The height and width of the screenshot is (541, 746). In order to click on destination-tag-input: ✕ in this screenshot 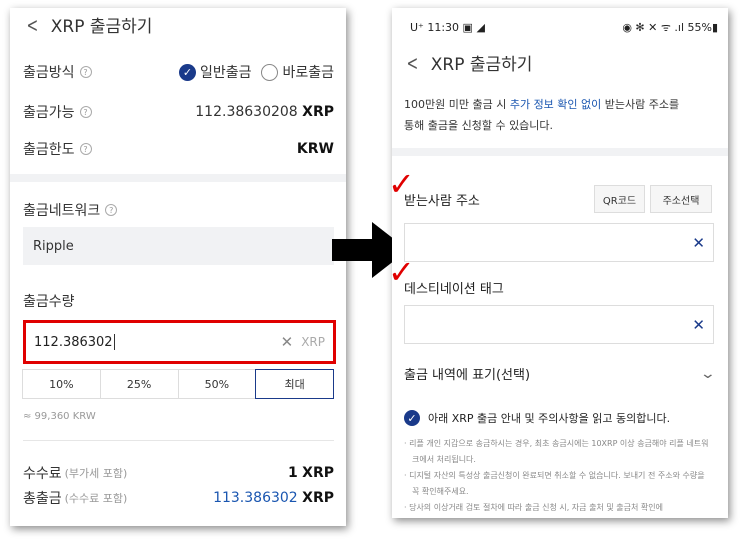, I will do `click(559, 324)`.